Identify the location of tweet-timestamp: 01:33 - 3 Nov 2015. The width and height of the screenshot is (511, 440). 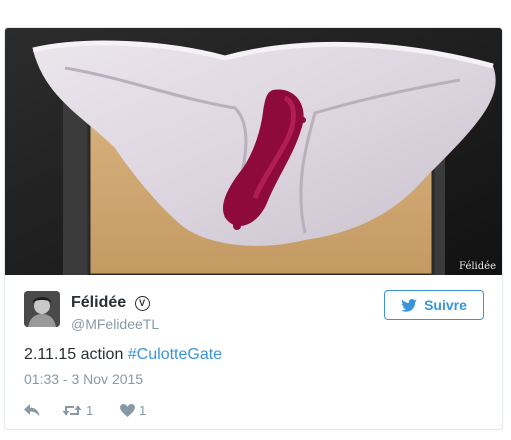
(83, 379).